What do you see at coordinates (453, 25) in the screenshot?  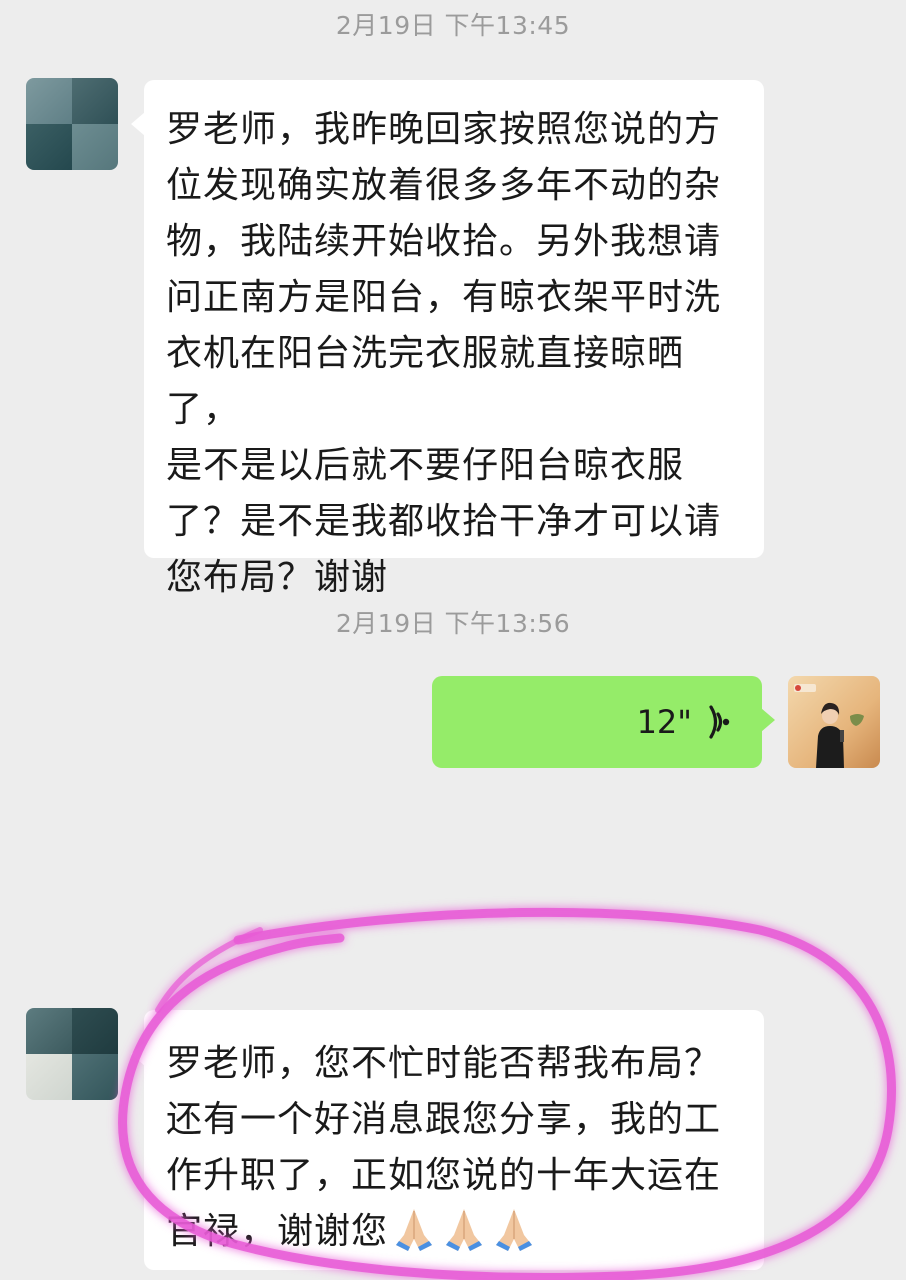 I see `timestamp: 2月19日 下午13:45` at bounding box center [453, 25].